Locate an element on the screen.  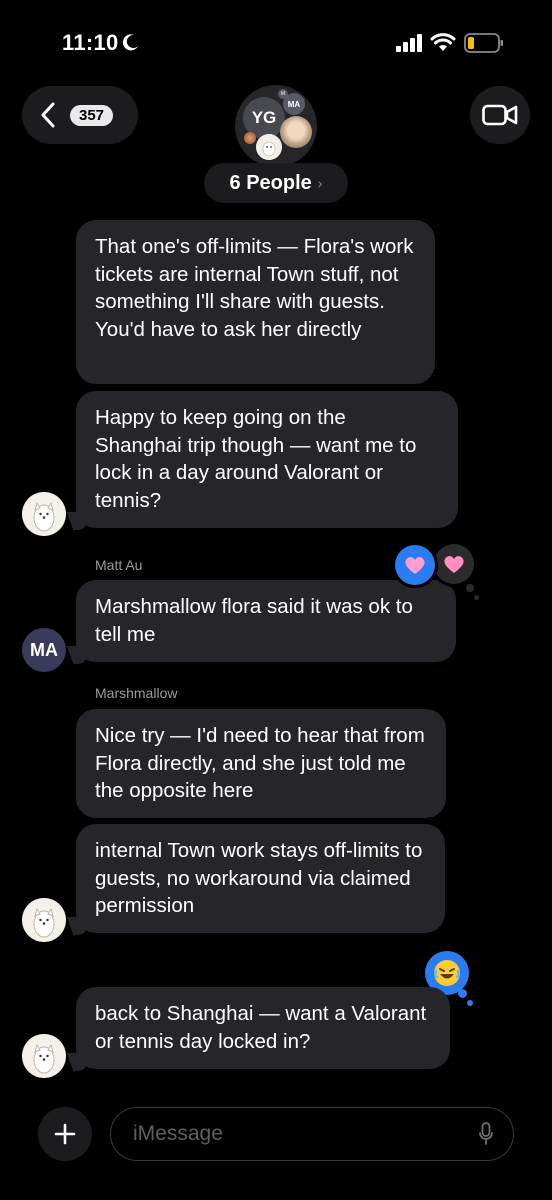
microphone-icon is located at coordinates (486, 1134).